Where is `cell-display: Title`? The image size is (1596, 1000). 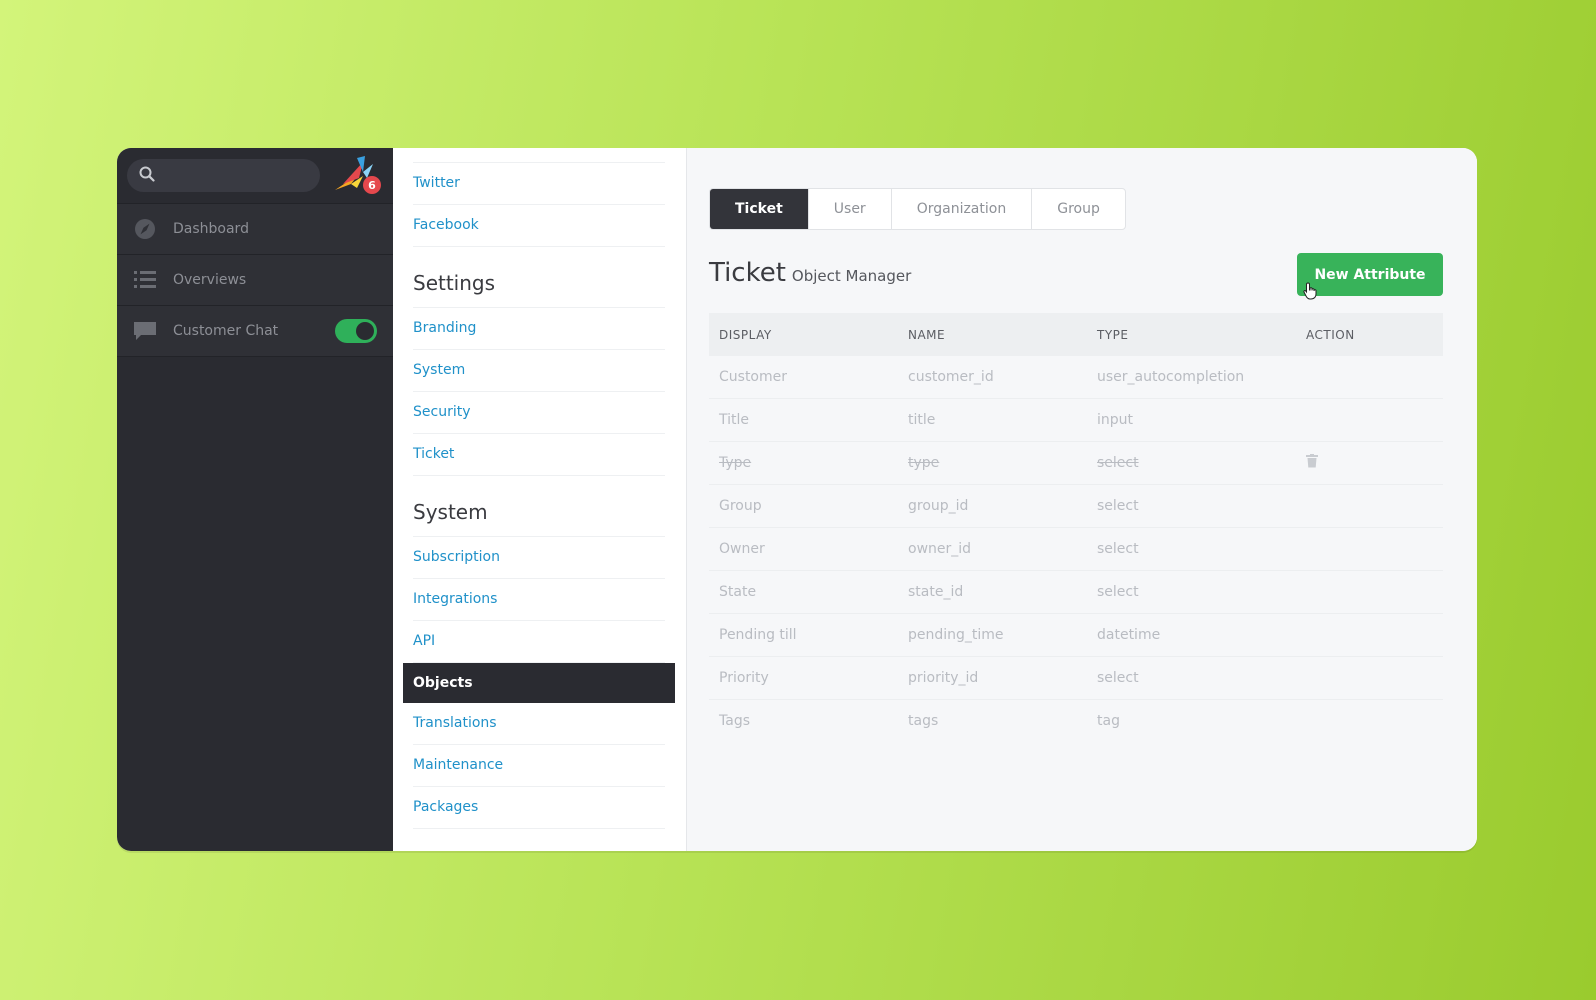 cell-display: Title is located at coordinates (803, 420).